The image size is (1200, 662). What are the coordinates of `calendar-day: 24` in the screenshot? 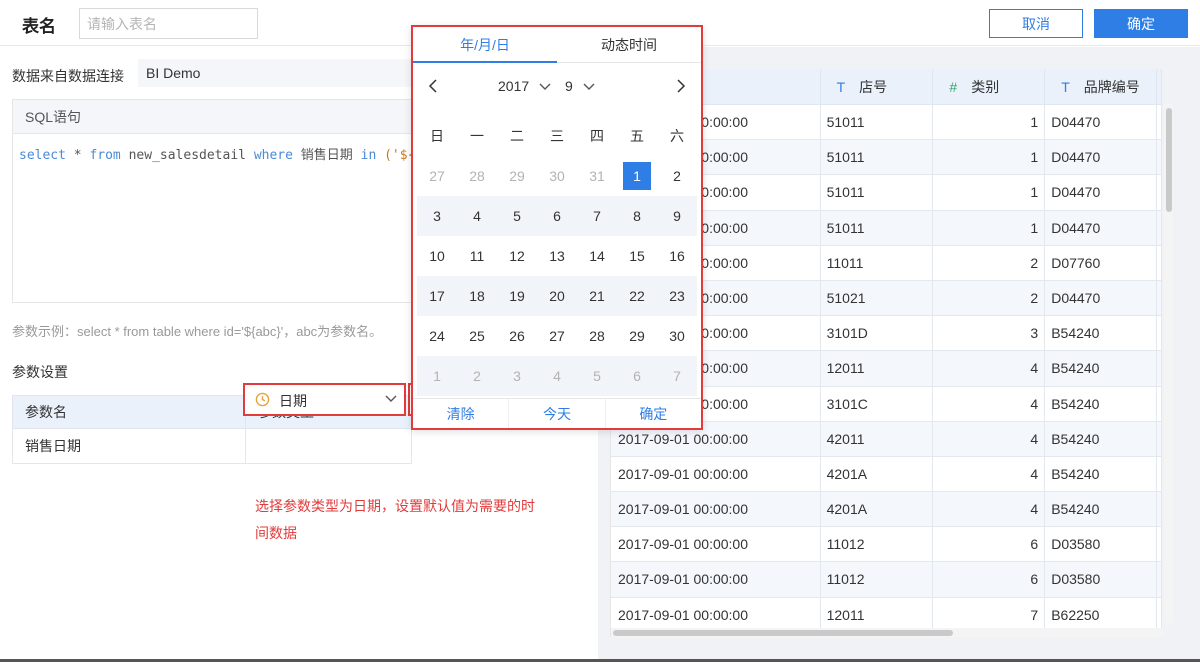 It's located at (437, 336).